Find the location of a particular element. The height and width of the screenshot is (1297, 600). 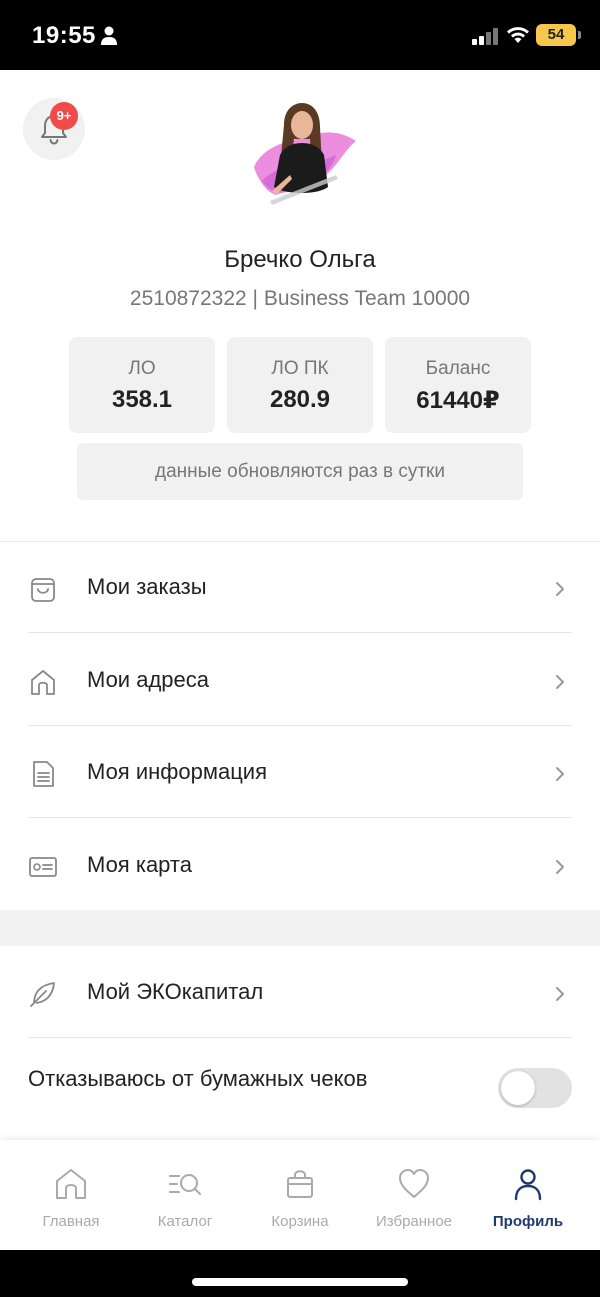

user-id-team: 2510872322 | Business Team 10000 is located at coordinates (300, 298).